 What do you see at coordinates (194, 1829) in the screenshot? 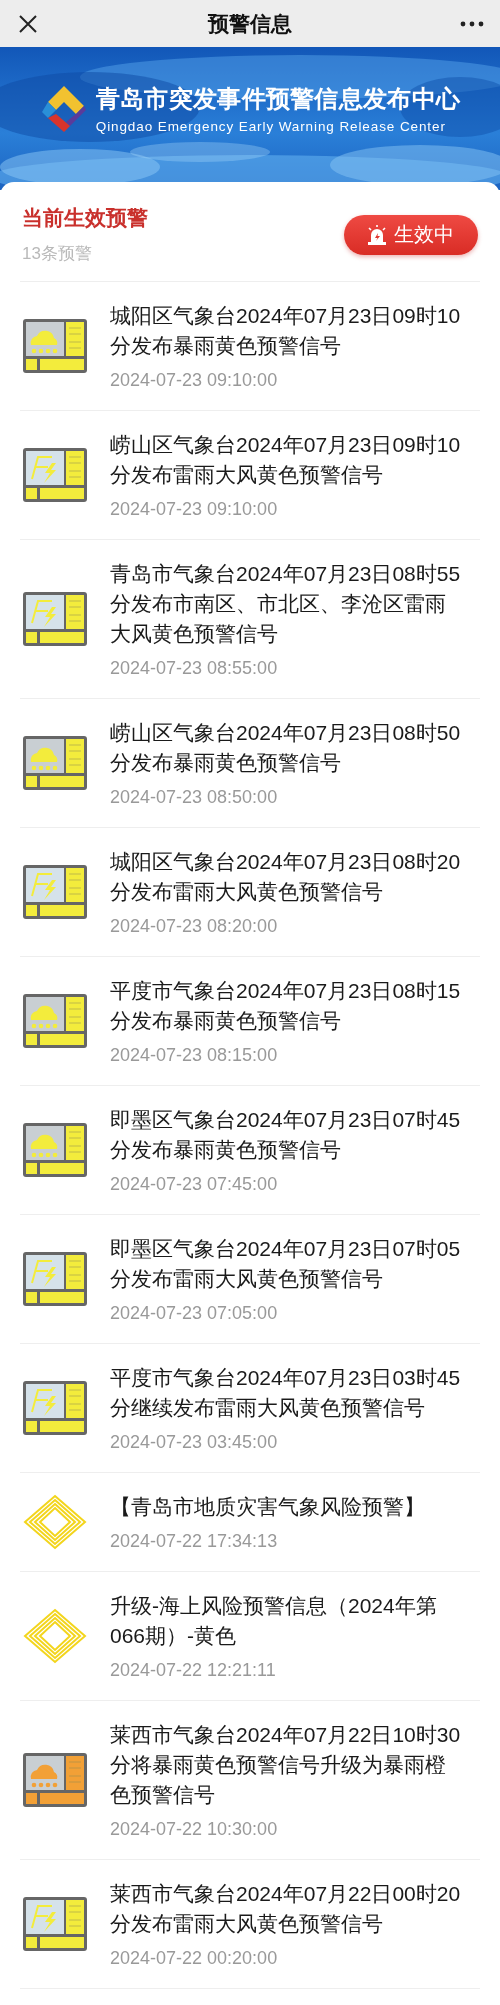
I see `warning-time: 2024-07-22 10:30:00` at bounding box center [194, 1829].